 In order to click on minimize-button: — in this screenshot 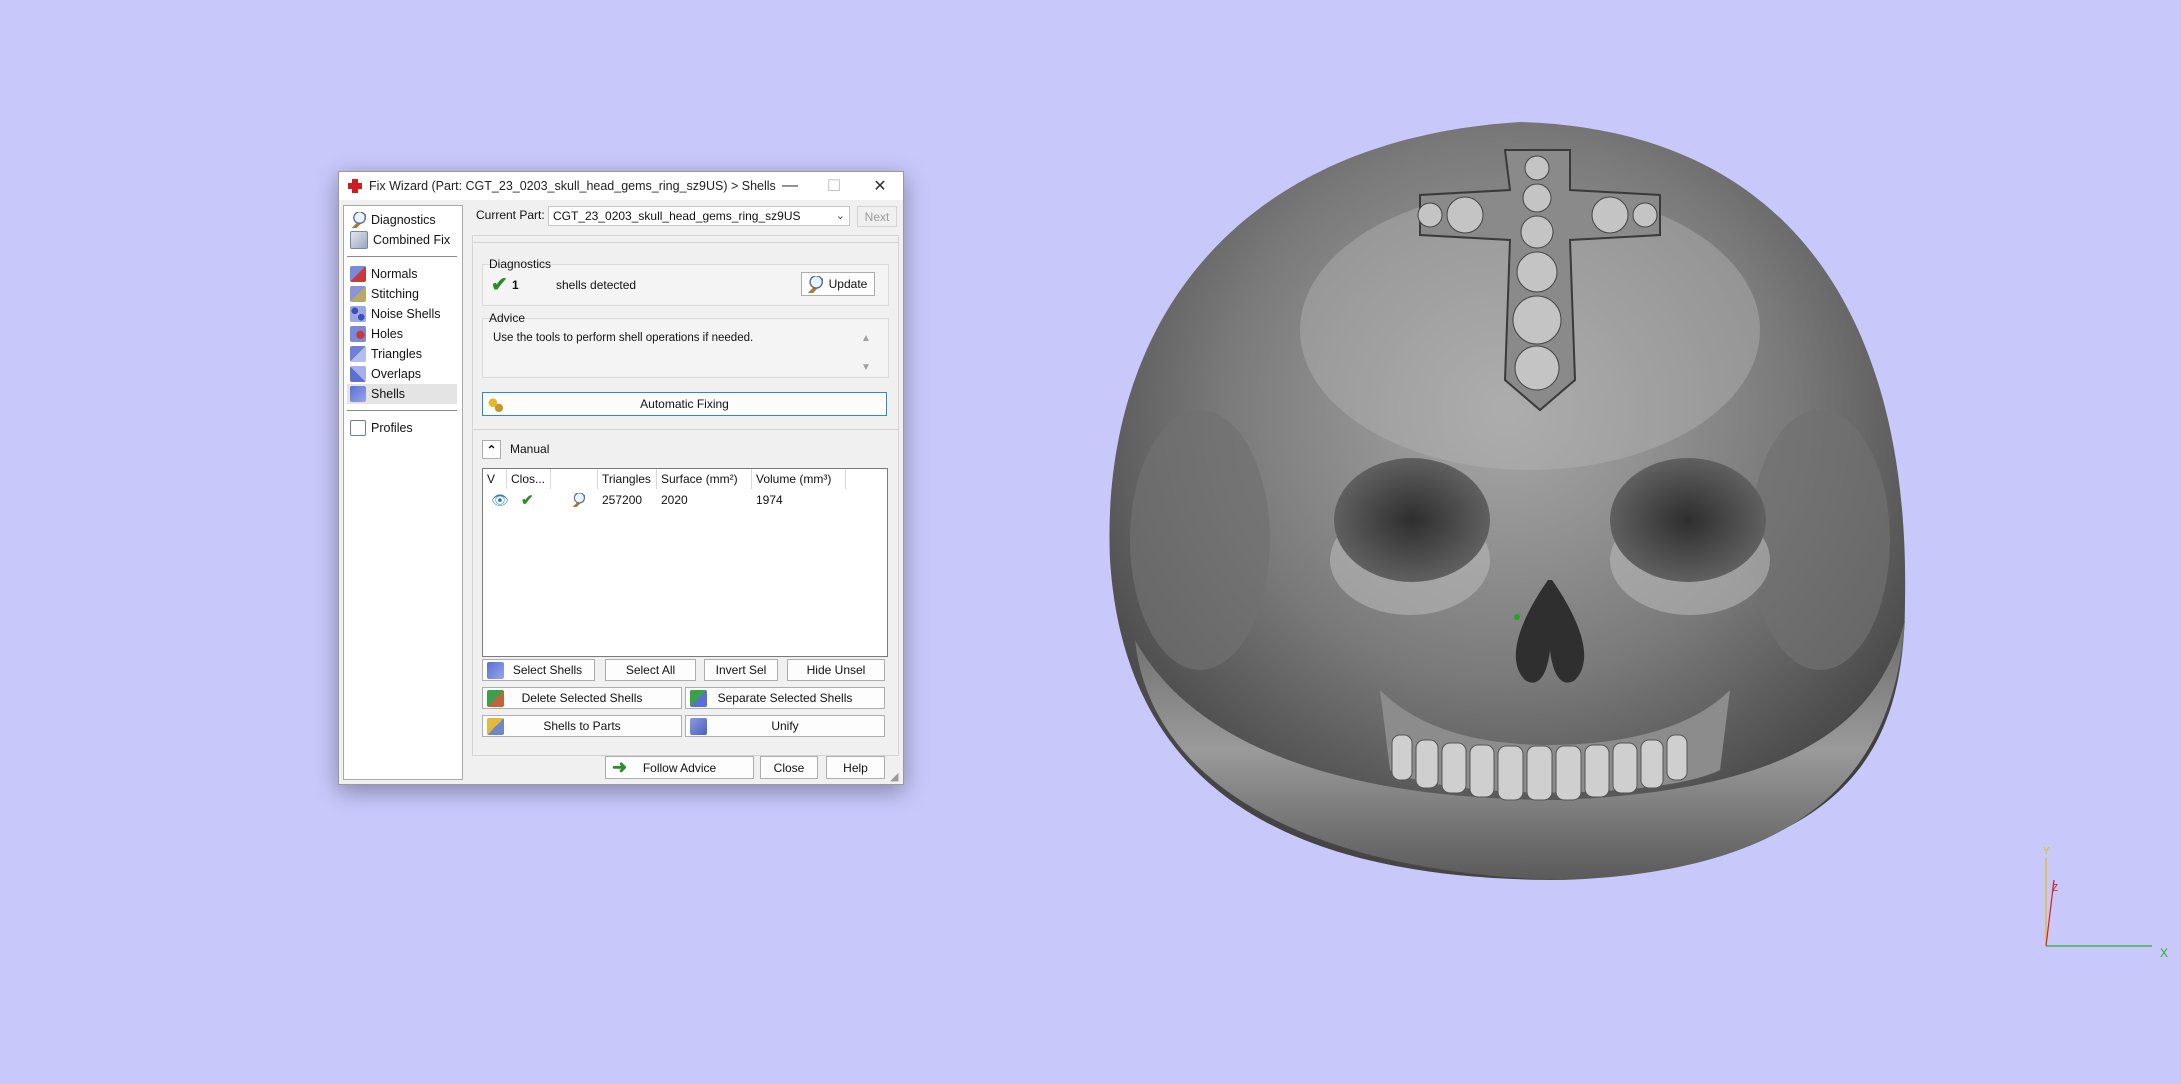, I will do `click(790, 186)`.